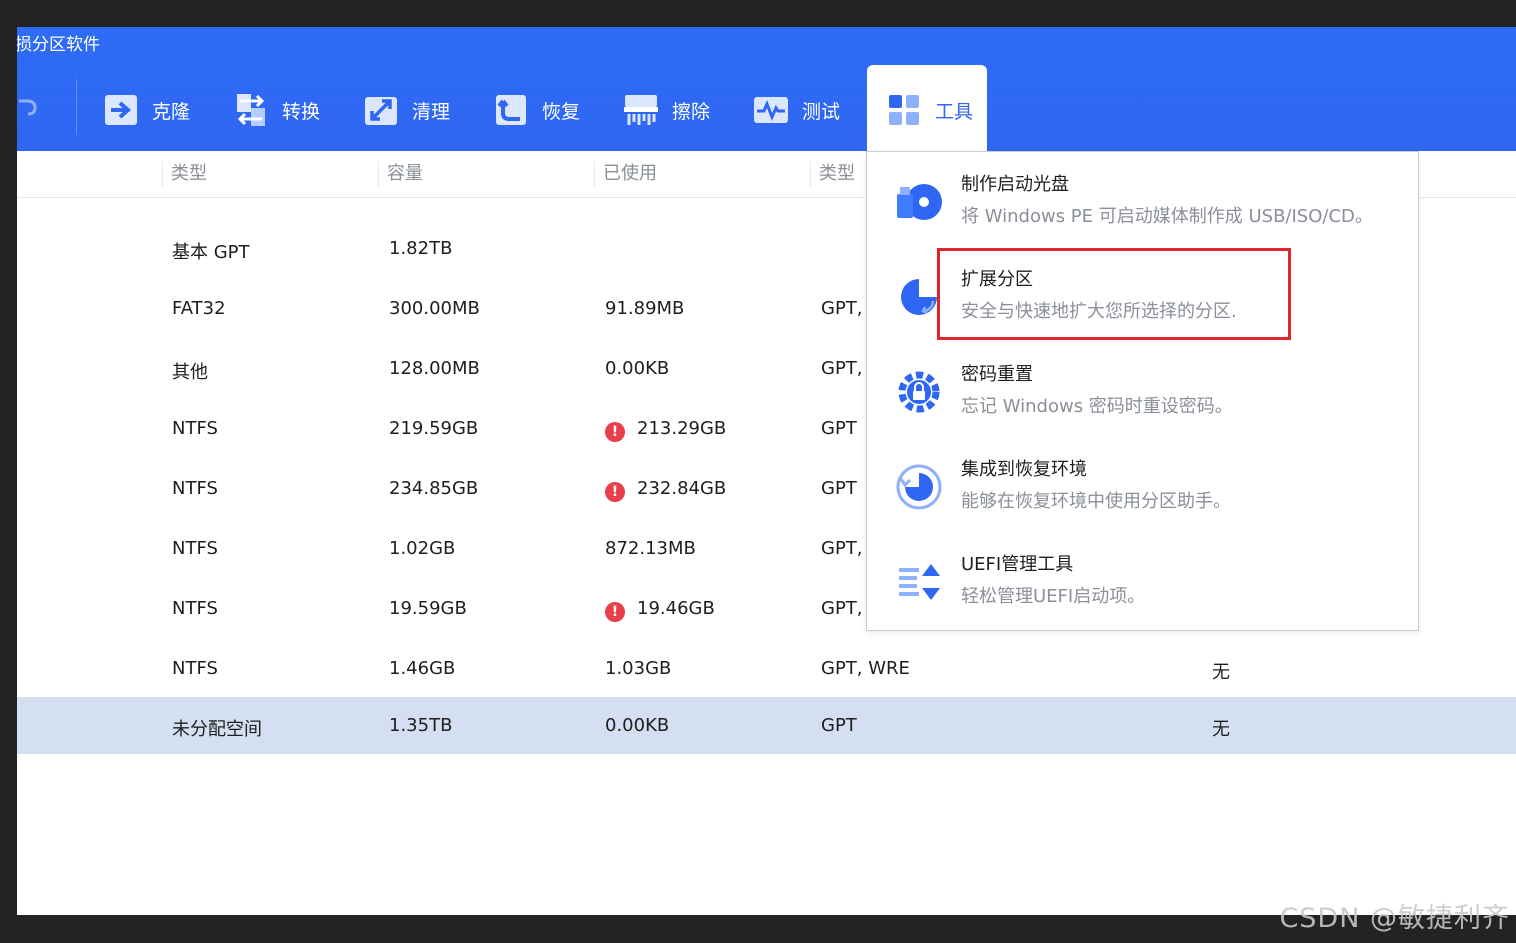 Image resolution: width=1516 pixels, height=943 pixels. I want to click on cell-type: 基本 GPT, so click(211, 252).